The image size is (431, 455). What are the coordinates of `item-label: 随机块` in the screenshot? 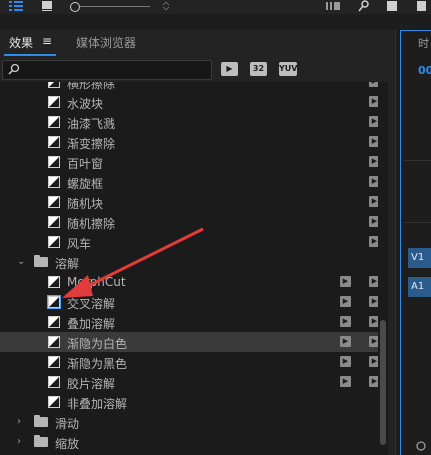 It's located at (85, 204).